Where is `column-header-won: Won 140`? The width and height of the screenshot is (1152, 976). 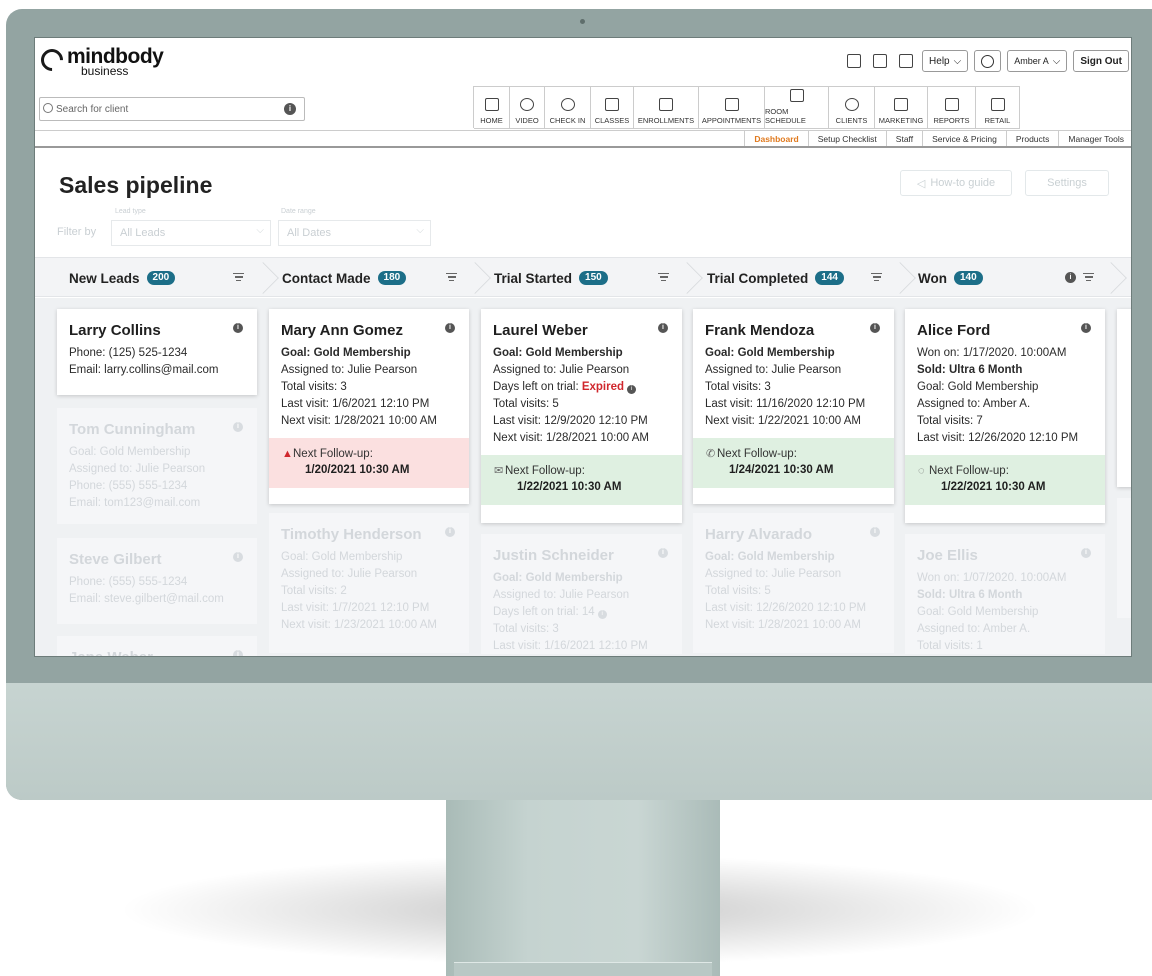 column-header-won: Won 140 is located at coordinates (950, 278).